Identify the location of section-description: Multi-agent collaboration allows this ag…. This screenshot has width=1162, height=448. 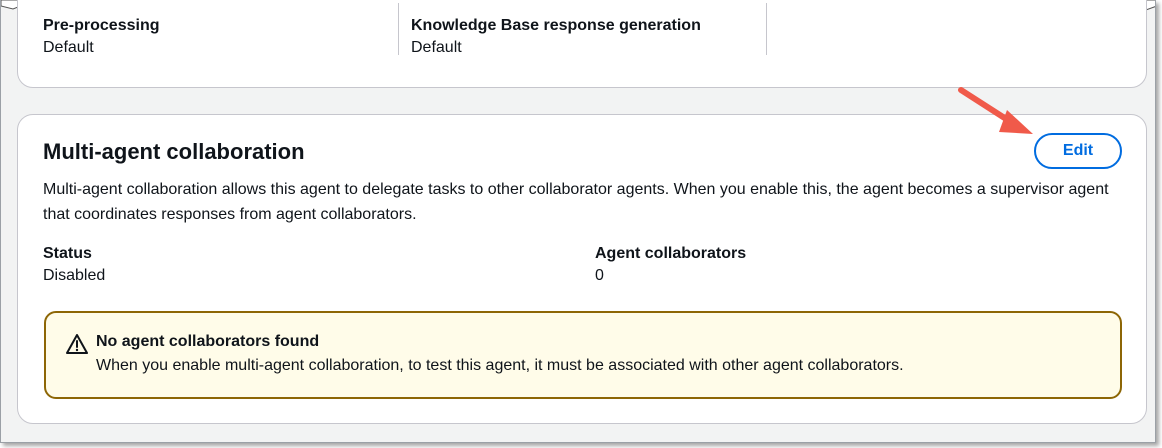
(576, 202).